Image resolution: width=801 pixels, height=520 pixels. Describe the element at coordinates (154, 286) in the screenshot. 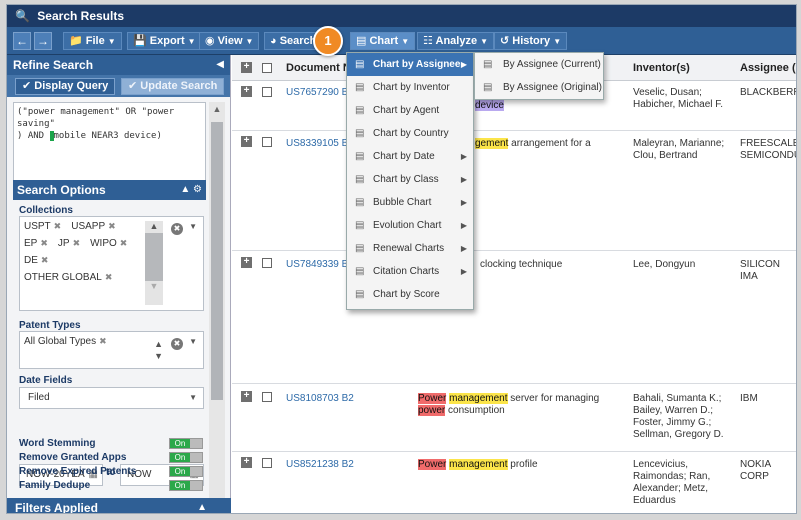

I see `scroll-down-icon: ▼` at that location.